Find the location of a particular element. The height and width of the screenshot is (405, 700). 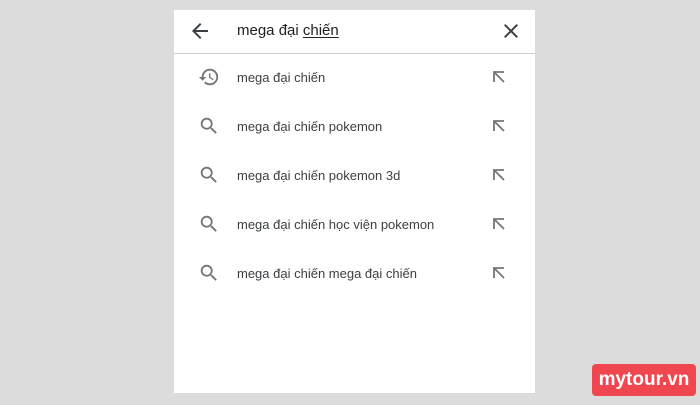

close-icon is located at coordinates (511, 31).